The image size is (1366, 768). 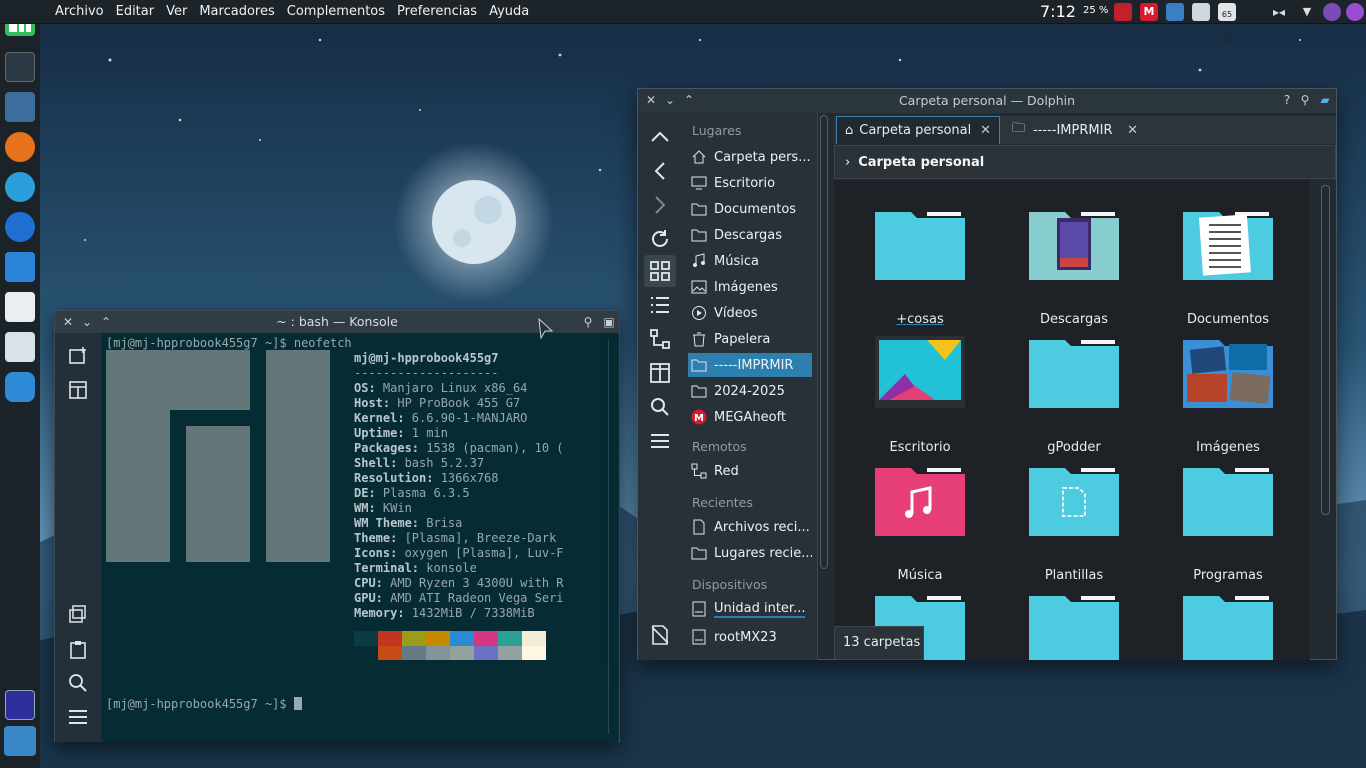 What do you see at coordinates (750, 365) in the screenshot?
I see `place-item: -----IMPRMIR` at bounding box center [750, 365].